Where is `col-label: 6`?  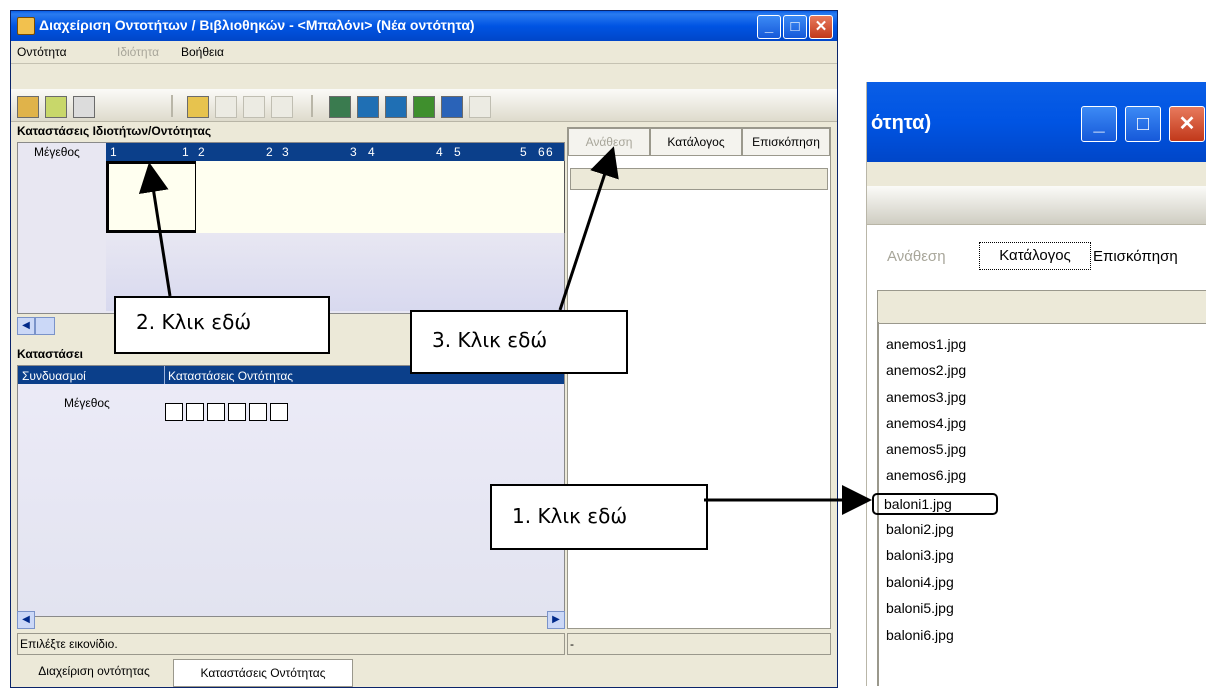 col-label: 6 is located at coordinates (549, 152).